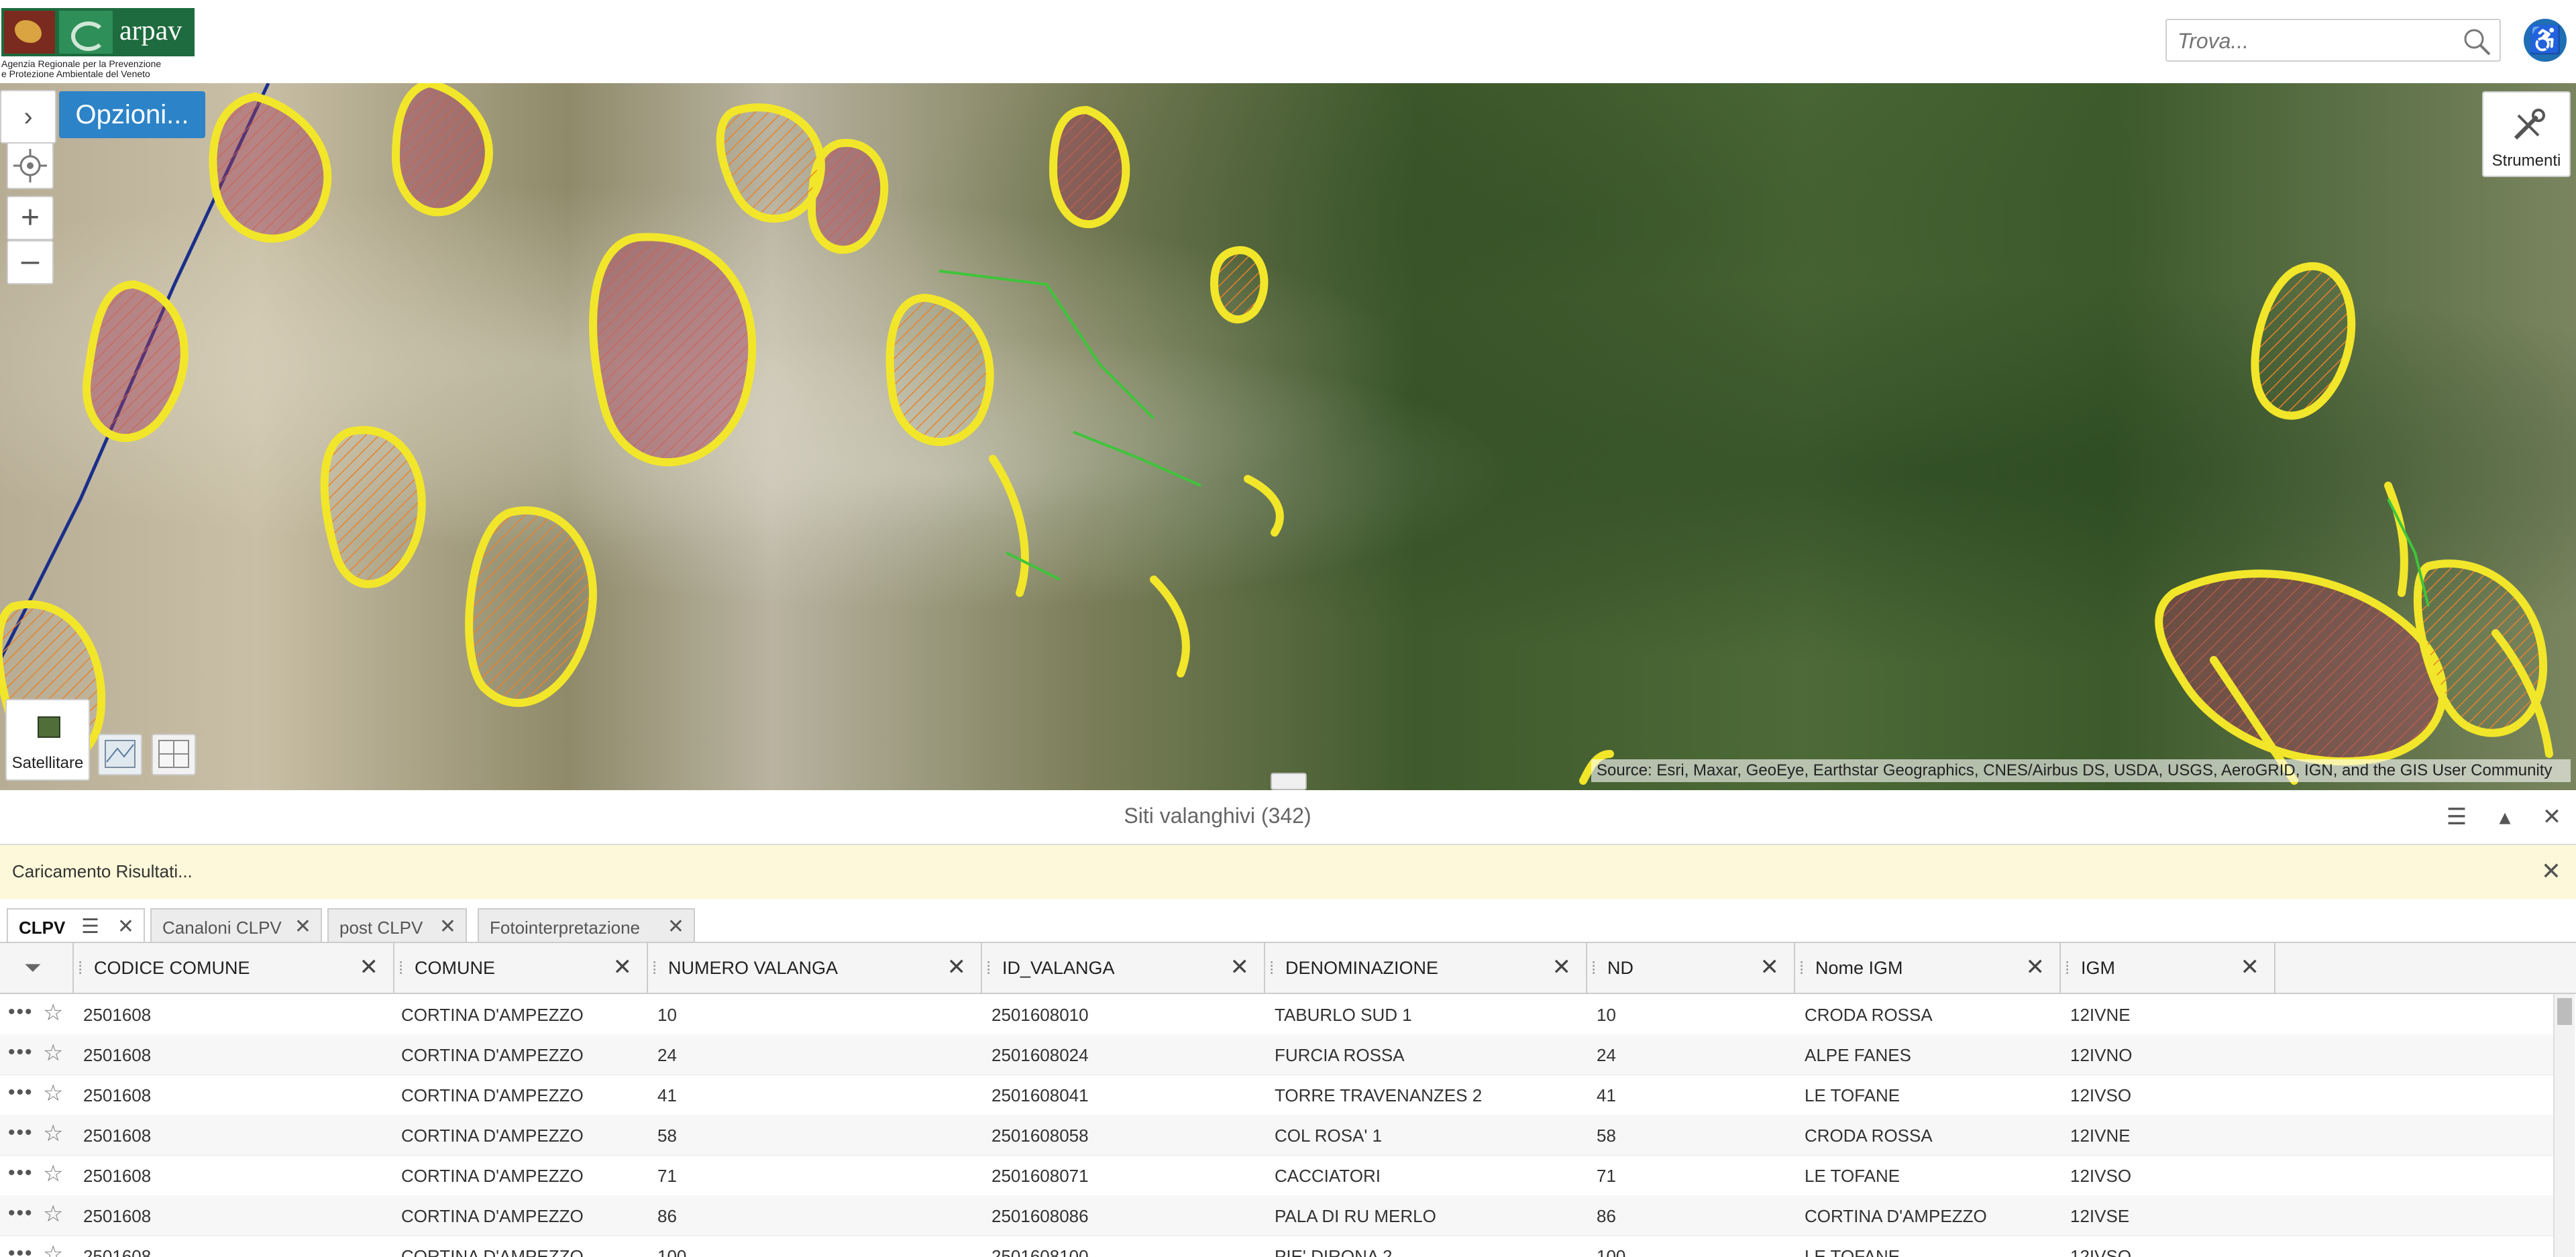  What do you see at coordinates (2526, 134) in the screenshot?
I see `tools-button: Strumenti` at bounding box center [2526, 134].